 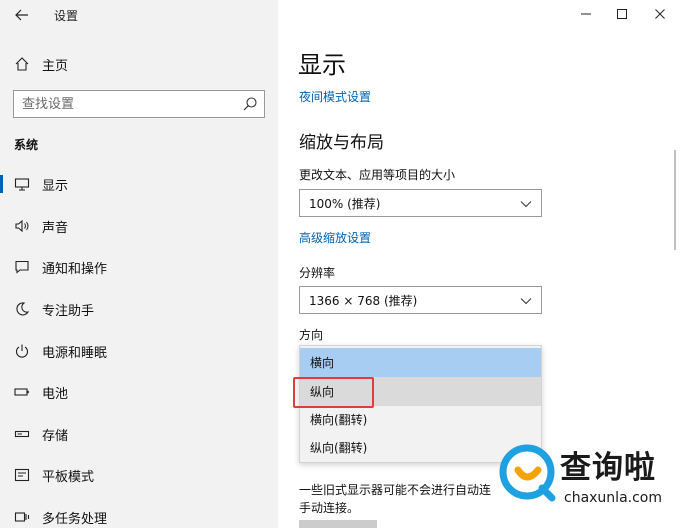 What do you see at coordinates (75, 519) in the screenshot?
I see `sidebar-item-label: 多任务处理` at bounding box center [75, 519].